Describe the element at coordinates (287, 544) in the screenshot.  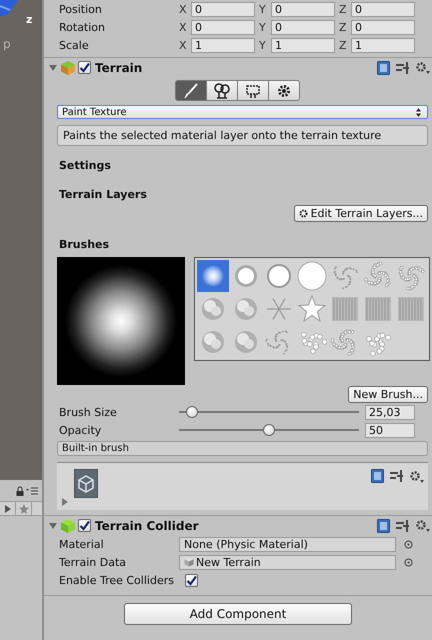
I see `object-field: None (Physic Material)` at that location.